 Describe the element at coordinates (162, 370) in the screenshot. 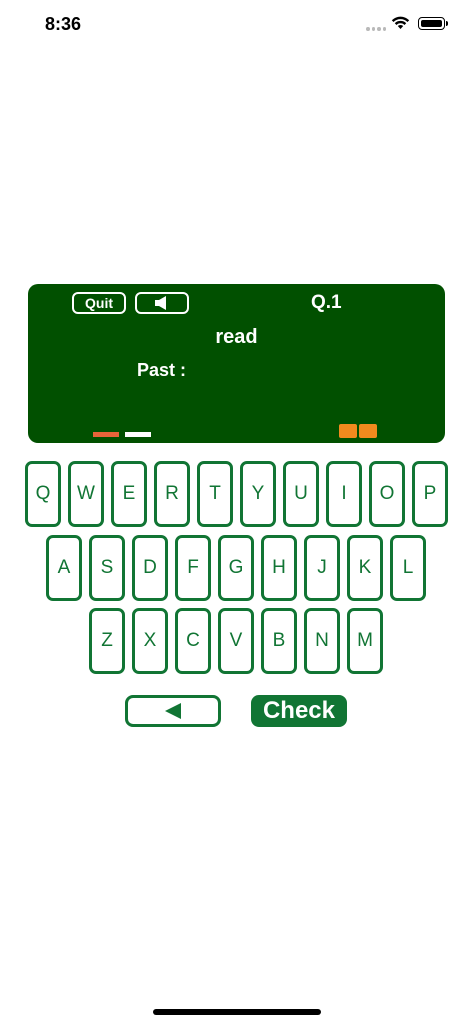

I see `past-tense-label: Past :` at that location.